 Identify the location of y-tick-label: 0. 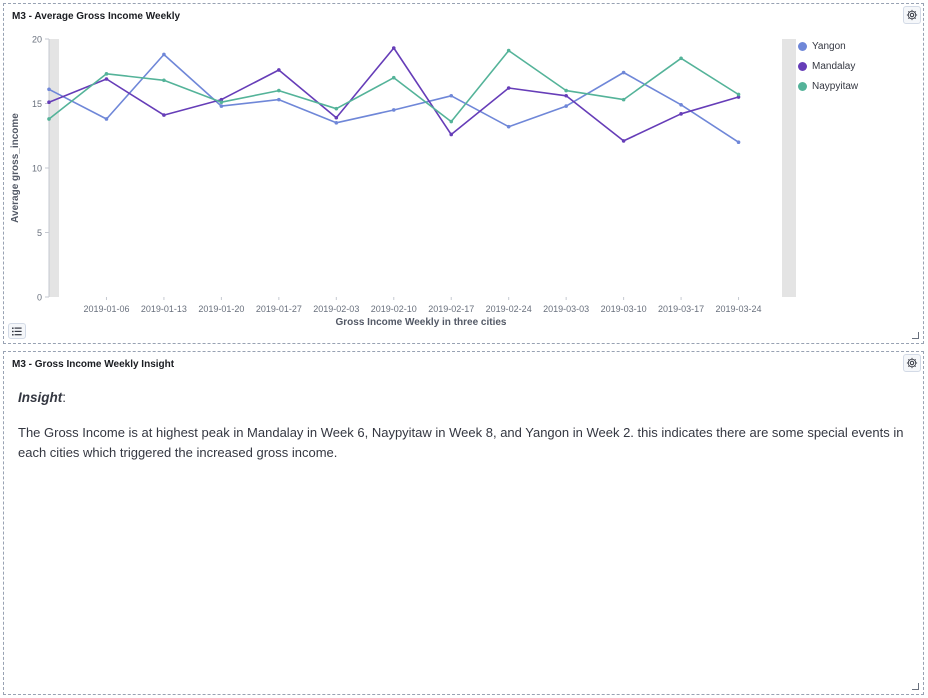
(39, 298).